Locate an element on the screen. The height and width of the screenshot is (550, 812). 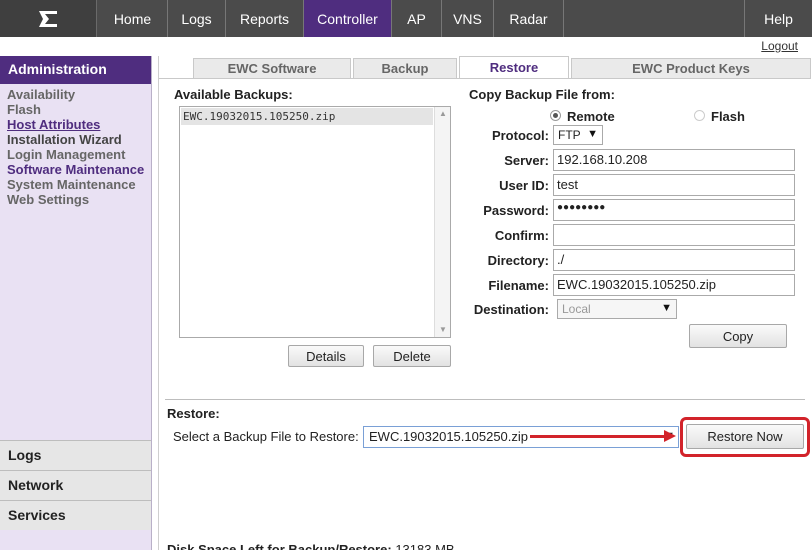
sidebar-item-availability: Availability is located at coordinates (79, 94).